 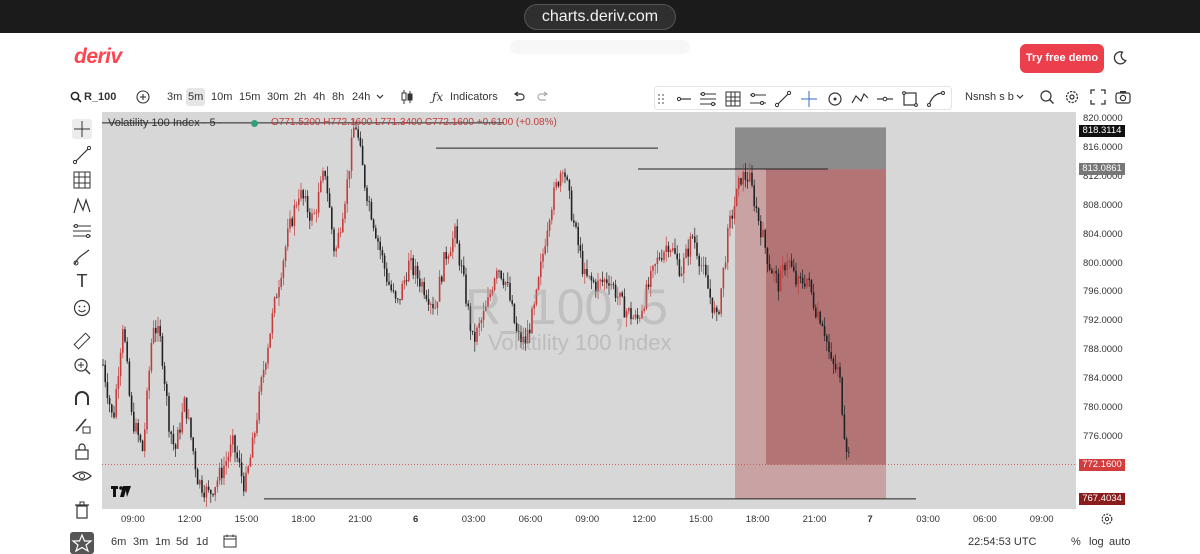 What do you see at coordinates (910, 99) in the screenshot?
I see `rectangle-tool-icon` at bounding box center [910, 99].